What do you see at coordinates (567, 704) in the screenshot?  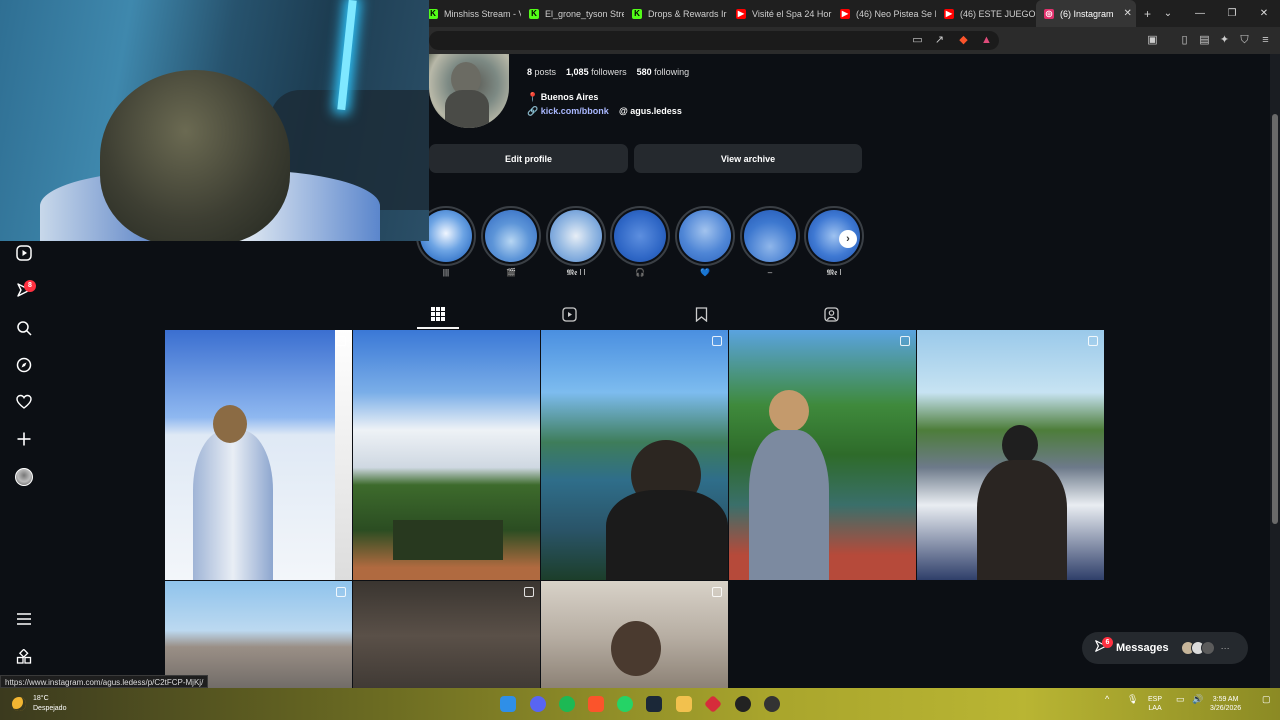 I see `spotify-icon` at bounding box center [567, 704].